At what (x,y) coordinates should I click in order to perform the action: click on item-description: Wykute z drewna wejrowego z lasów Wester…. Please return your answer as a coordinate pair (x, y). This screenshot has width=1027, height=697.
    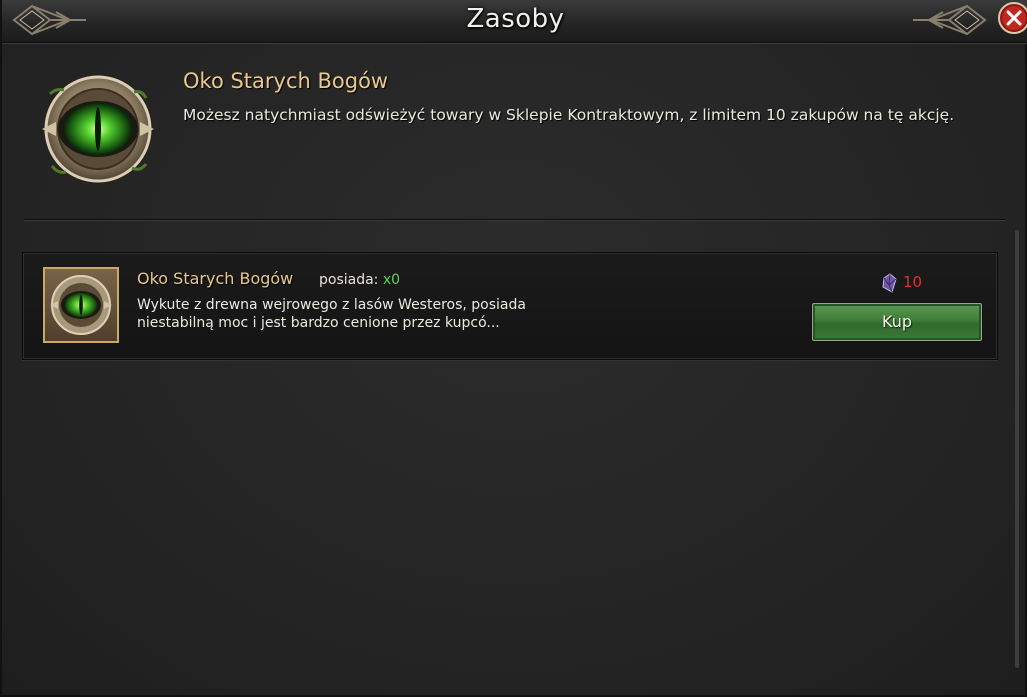
    Looking at the image, I should click on (367, 314).